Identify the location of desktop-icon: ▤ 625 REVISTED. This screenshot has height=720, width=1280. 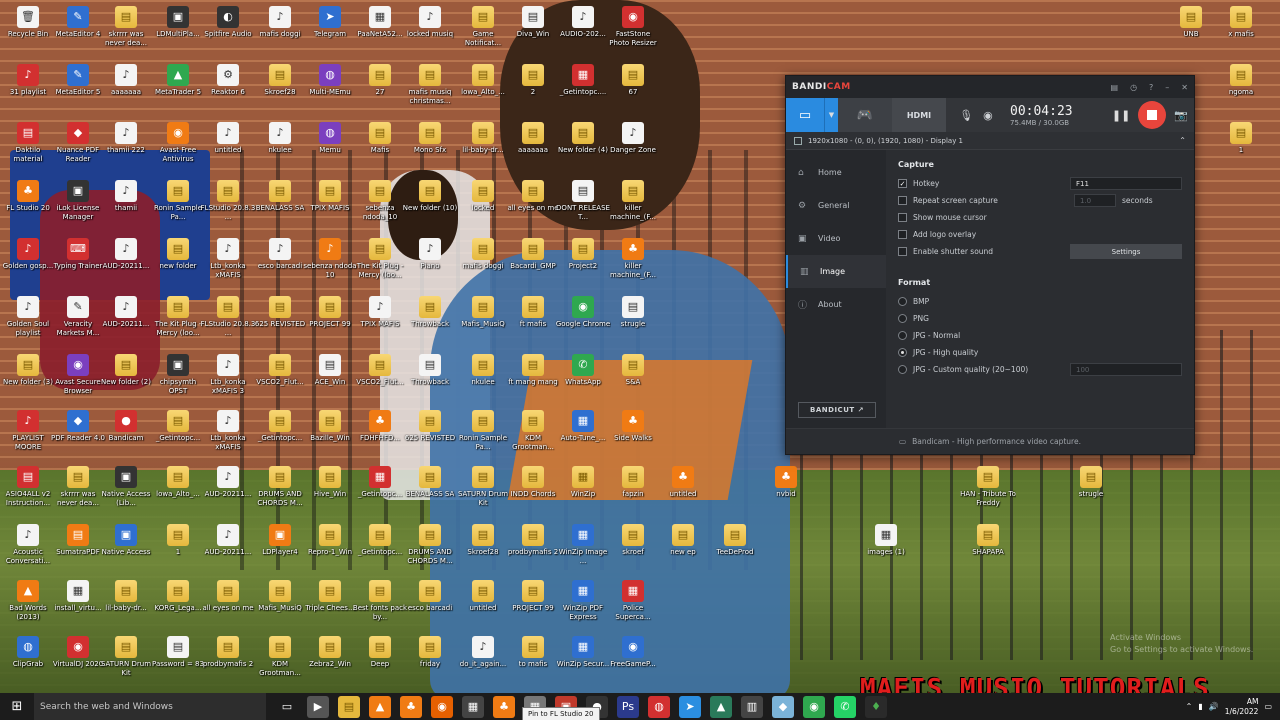
(430, 426).